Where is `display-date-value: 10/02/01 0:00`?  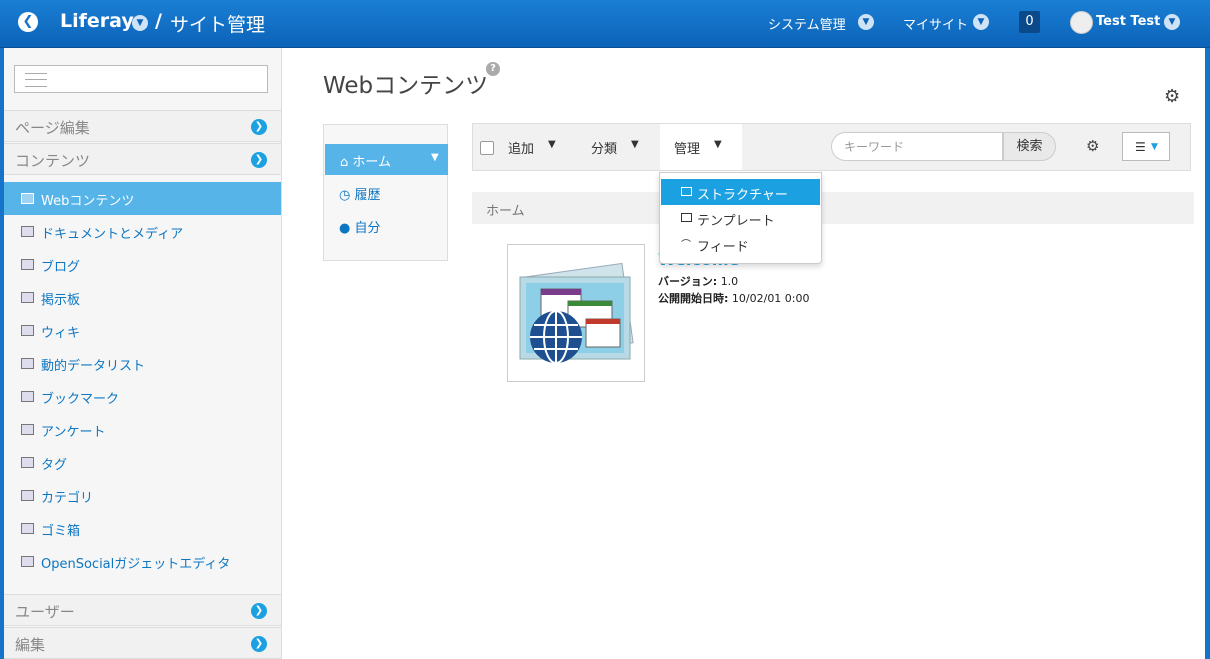
display-date-value: 10/02/01 0:00 is located at coordinates (770, 298).